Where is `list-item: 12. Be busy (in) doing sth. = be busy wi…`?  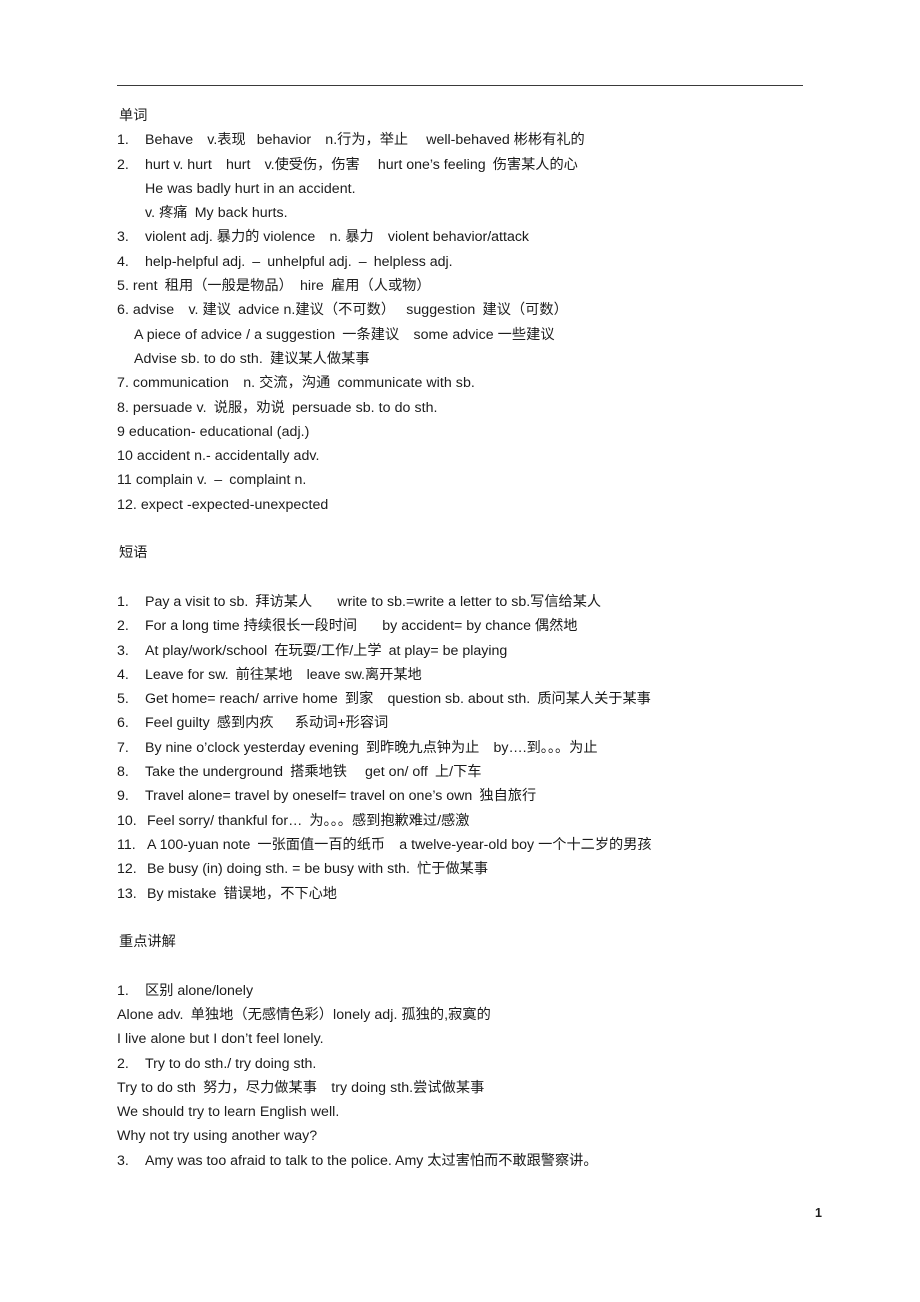
list-item: 12. Be busy (in) doing sth. = be busy wi… is located at coordinates (460, 869).